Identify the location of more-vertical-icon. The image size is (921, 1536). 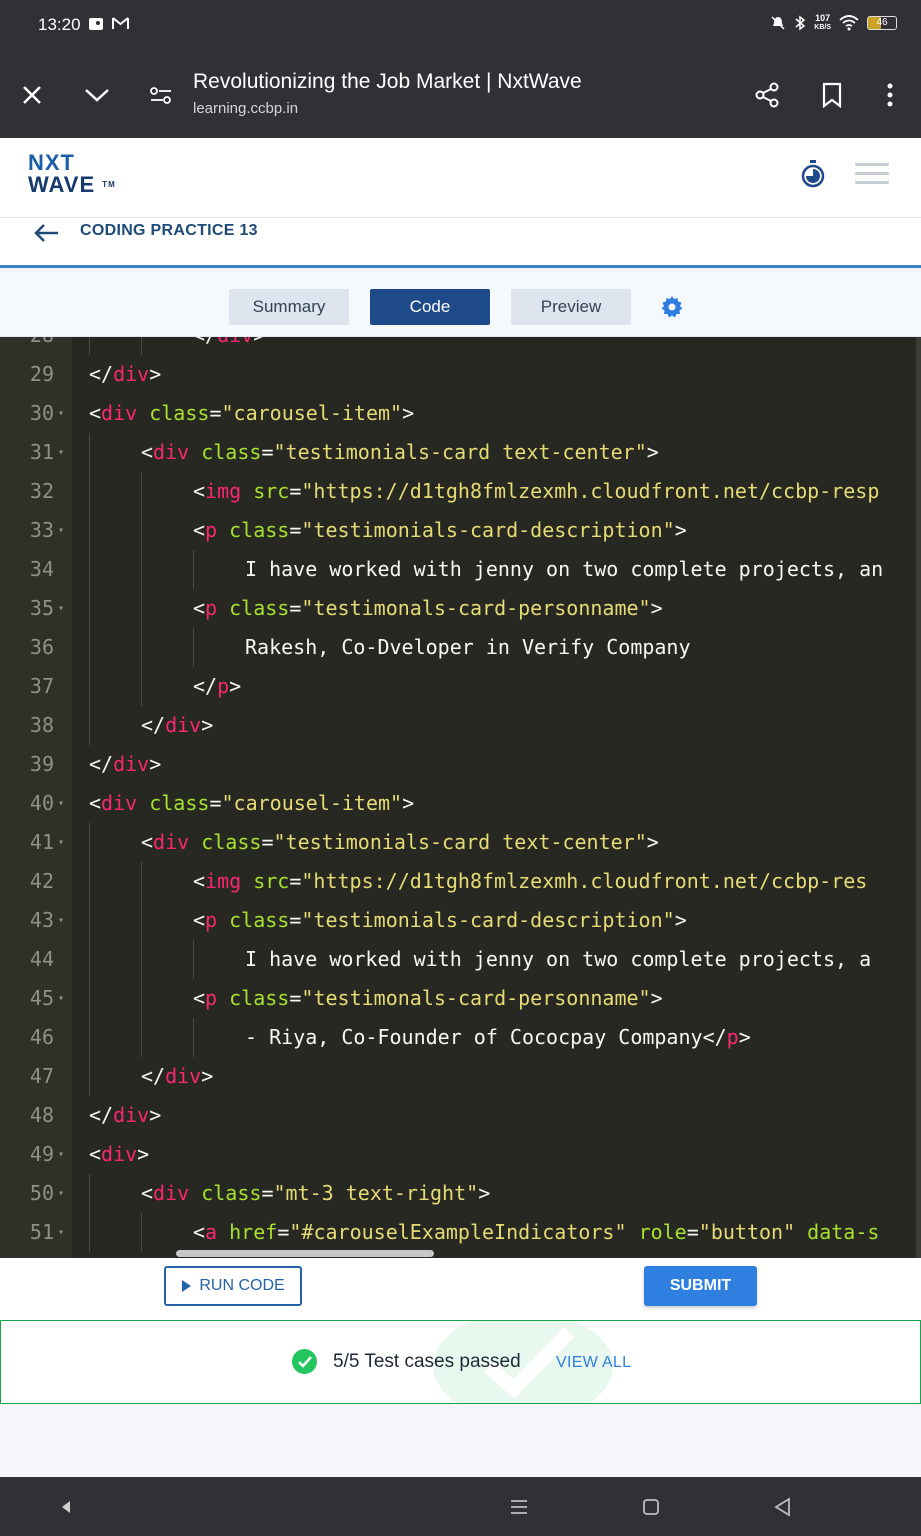
(890, 95).